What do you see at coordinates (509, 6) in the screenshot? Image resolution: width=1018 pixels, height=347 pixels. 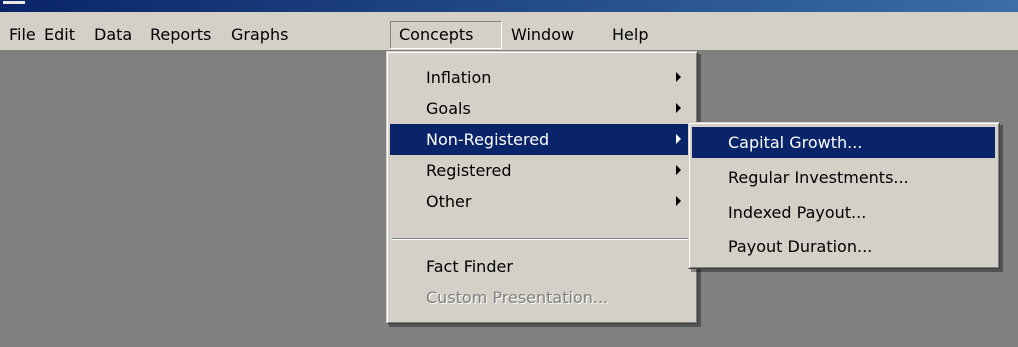 I see `title-bar` at bounding box center [509, 6].